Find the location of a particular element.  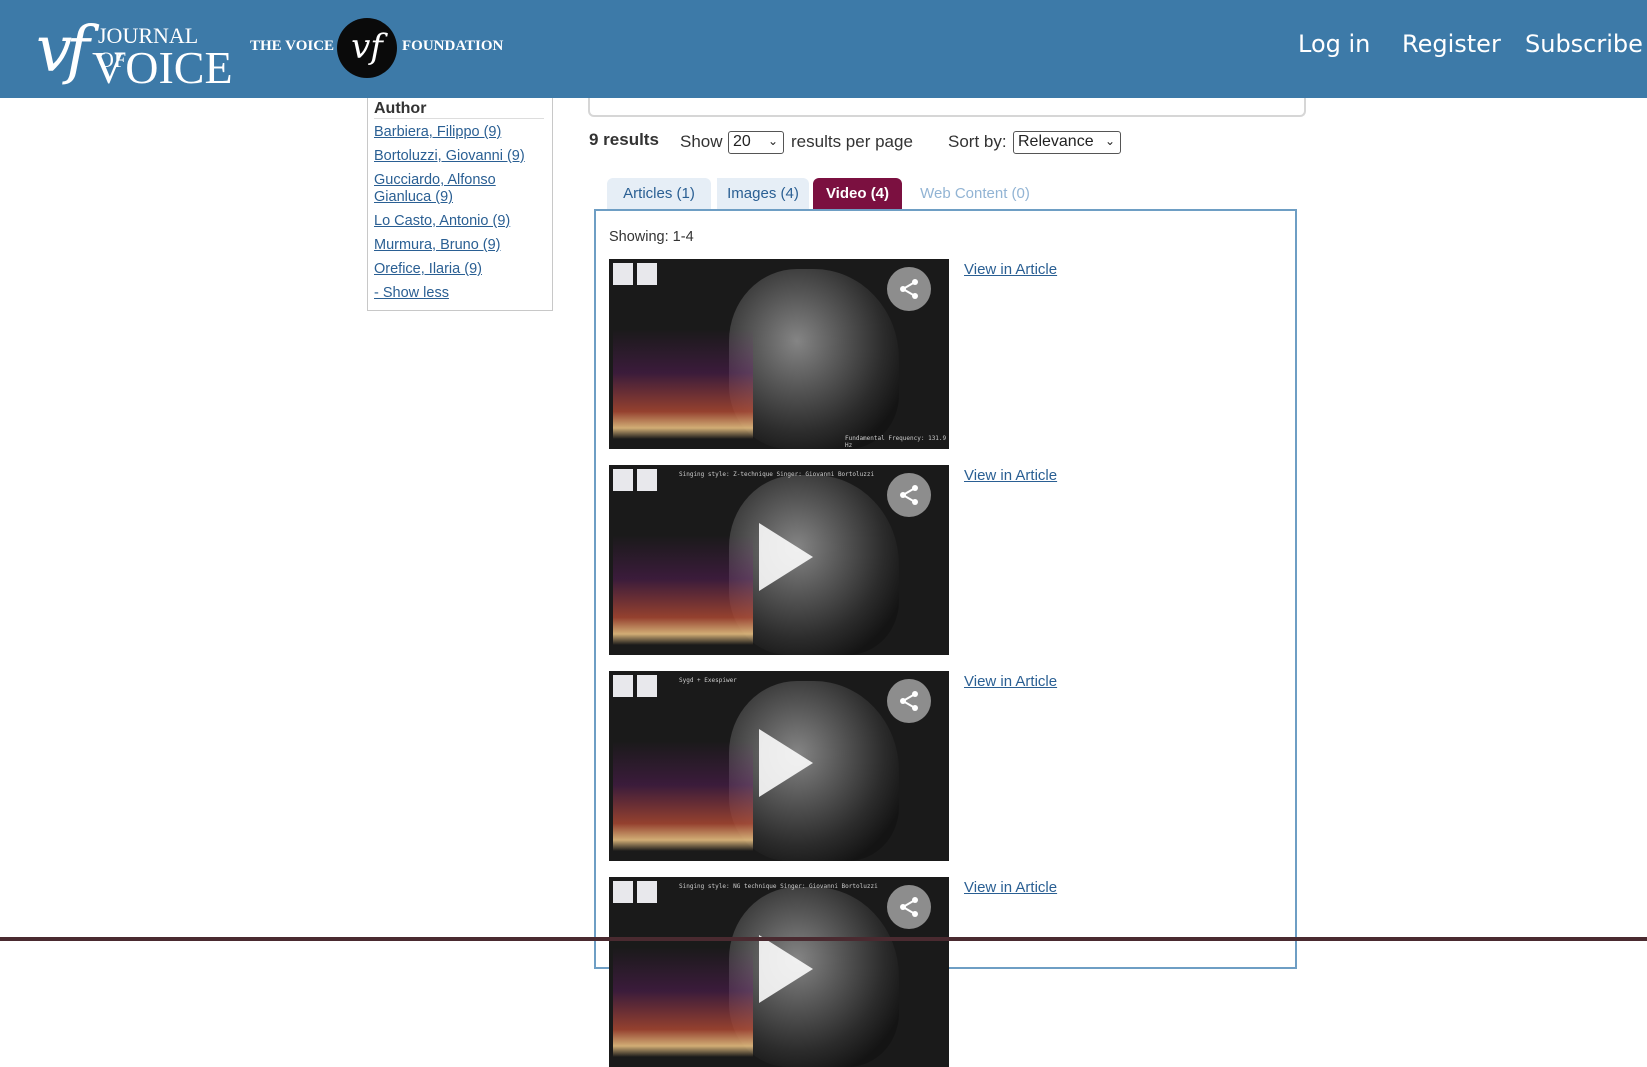

video-result: Sygd + Exespiwer View in Article is located at coordinates (833, 766).